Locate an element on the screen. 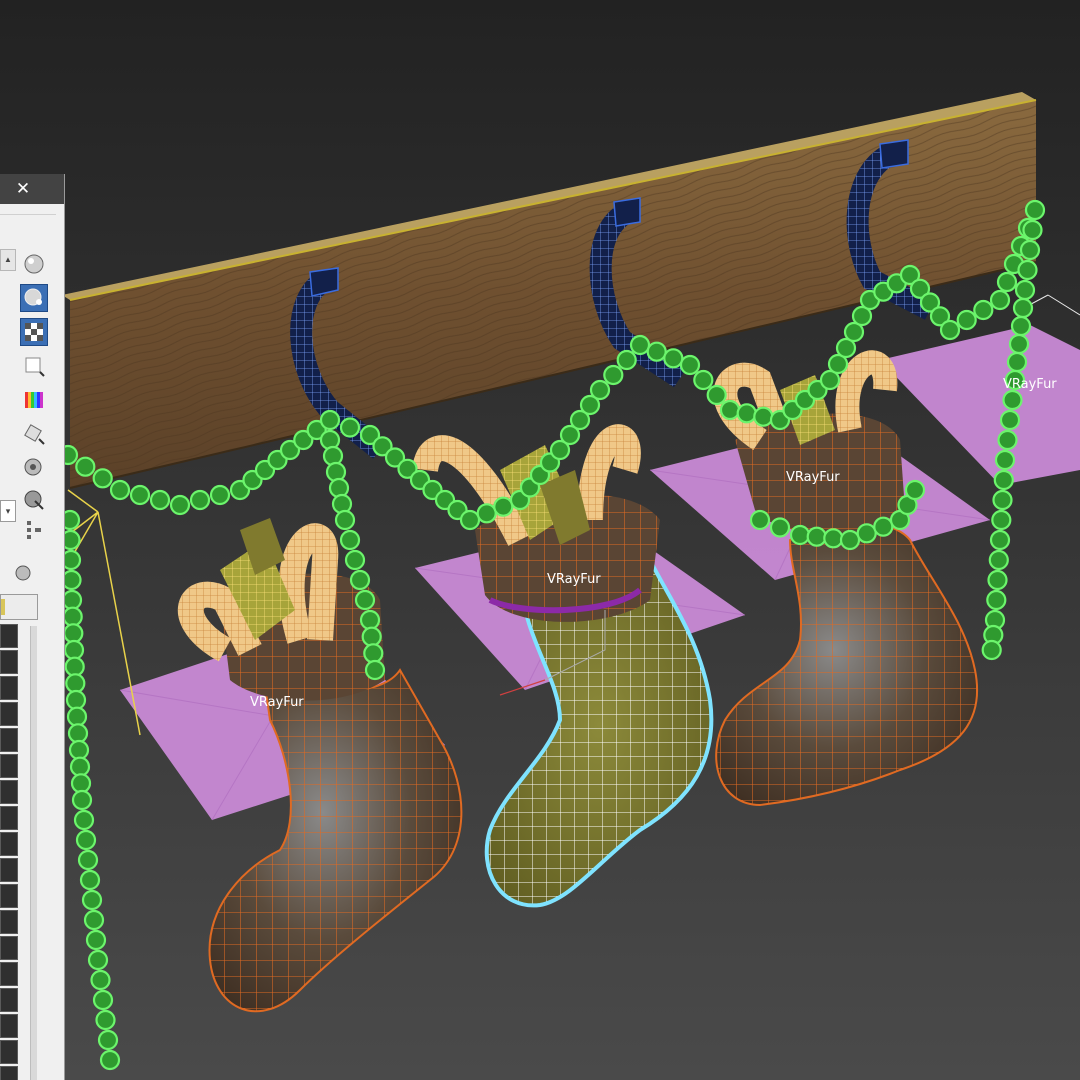  material-editor-panel: ✕ ▲ ▾ is located at coordinates (32, 627).